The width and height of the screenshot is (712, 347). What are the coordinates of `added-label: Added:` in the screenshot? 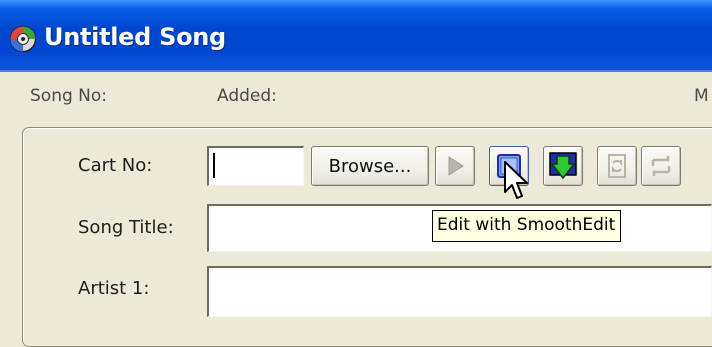 It's located at (247, 96).